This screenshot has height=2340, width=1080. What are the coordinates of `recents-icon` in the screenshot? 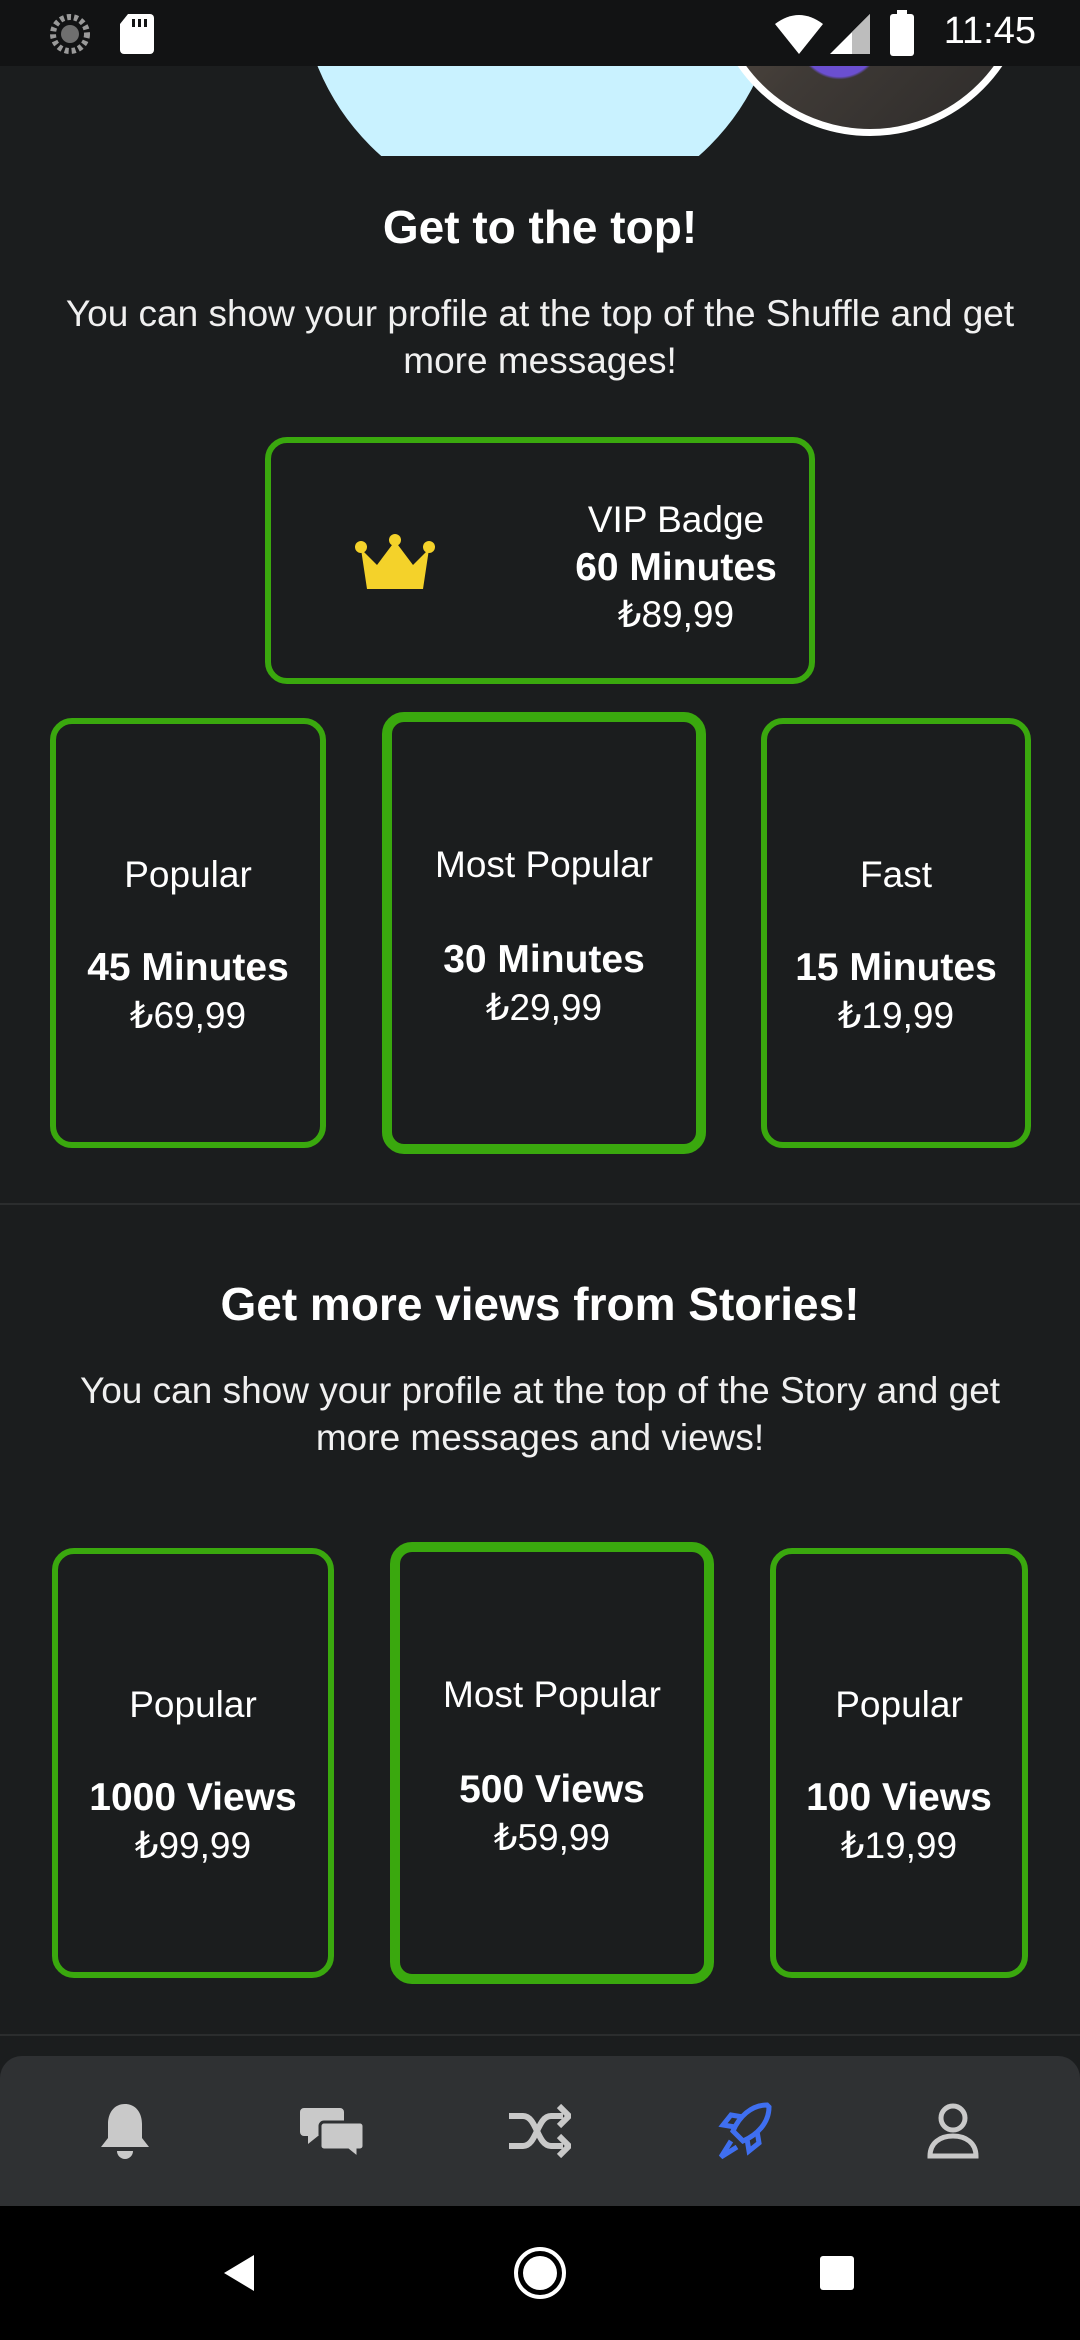 It's located at (837, 2273).